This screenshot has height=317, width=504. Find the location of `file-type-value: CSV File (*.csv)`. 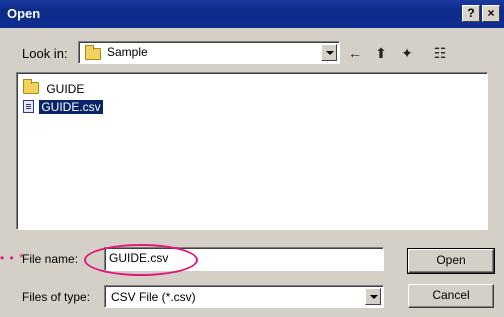

file-type-value: CSV File (*.csv) is located at coordinates (153, 297).